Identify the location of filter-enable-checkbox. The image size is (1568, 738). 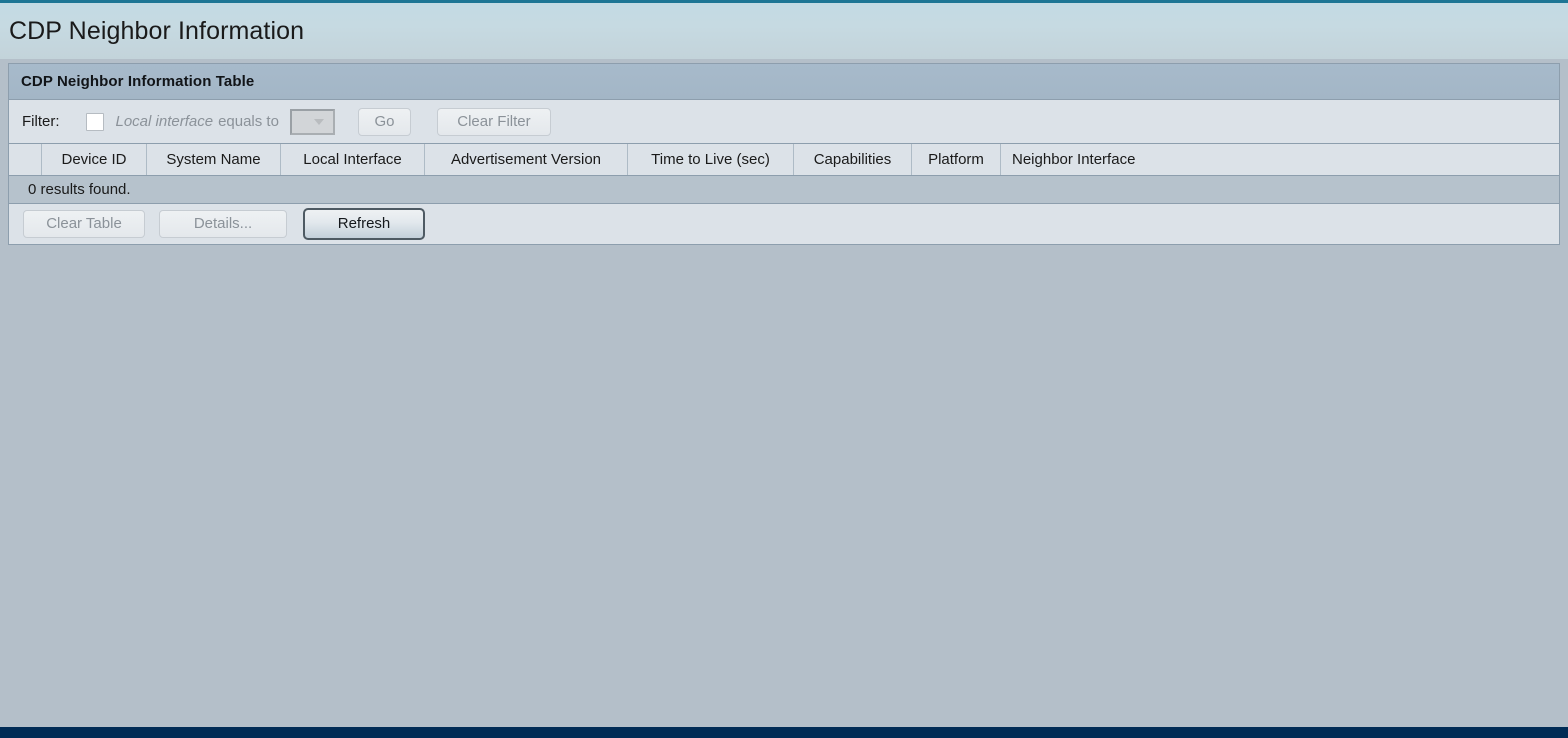
(94, 121).